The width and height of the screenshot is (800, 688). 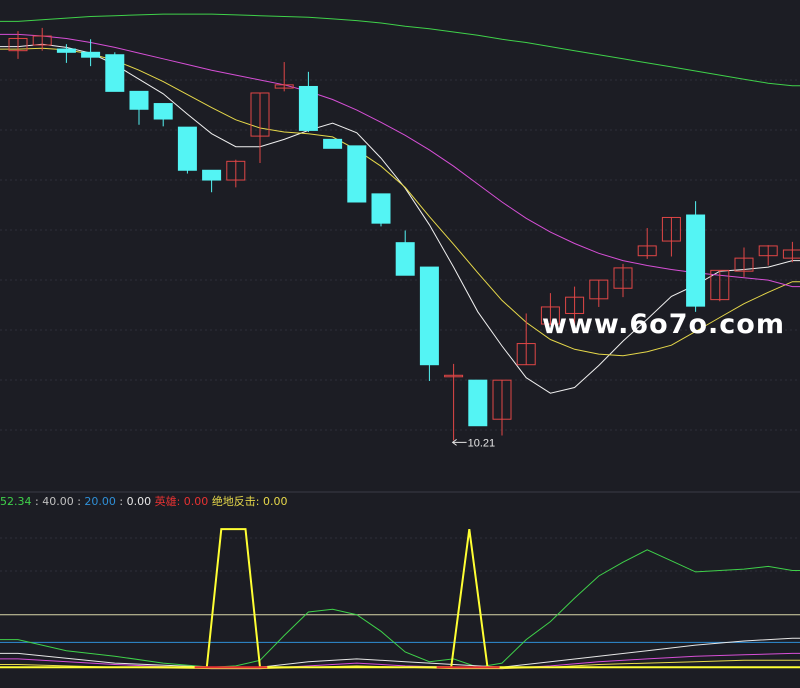 What do you see at coordinates (482, 443) in the screenshot?
I see `low-price-label: 10.21` at bounding box center [482, 443].